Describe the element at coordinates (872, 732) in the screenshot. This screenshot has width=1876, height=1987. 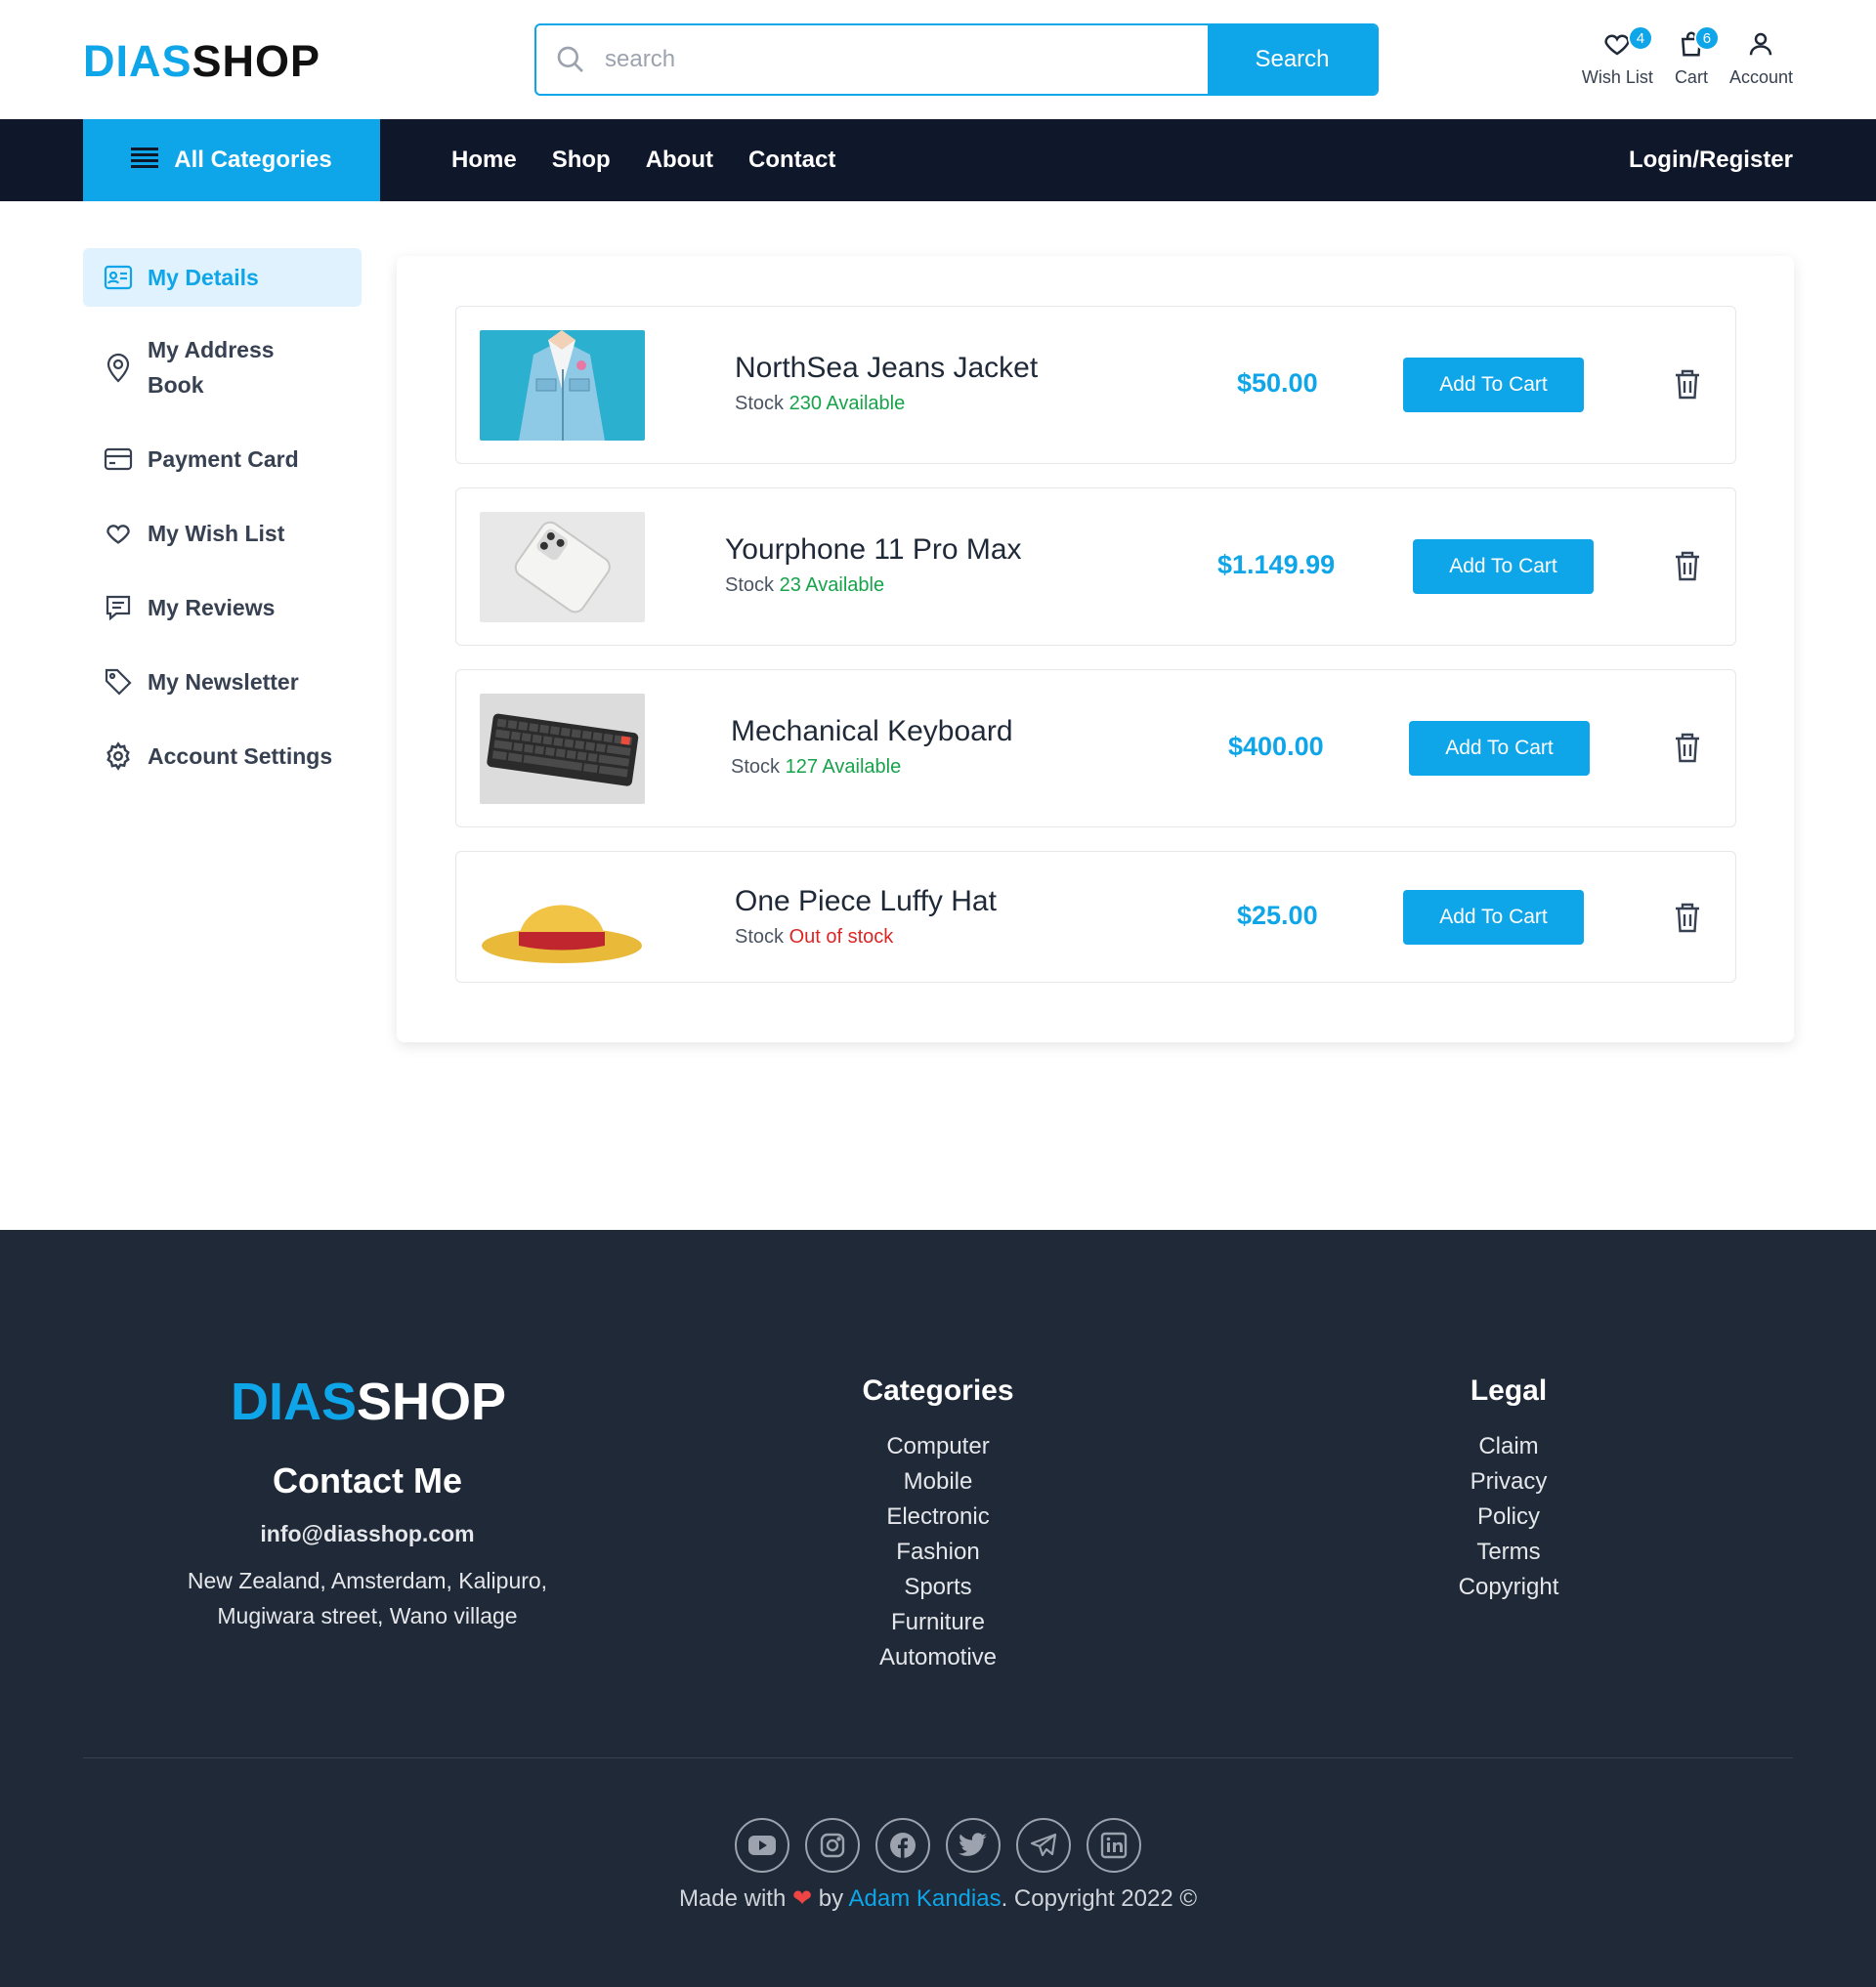
I see `product-name: Mechanical Keyboard` at that location.